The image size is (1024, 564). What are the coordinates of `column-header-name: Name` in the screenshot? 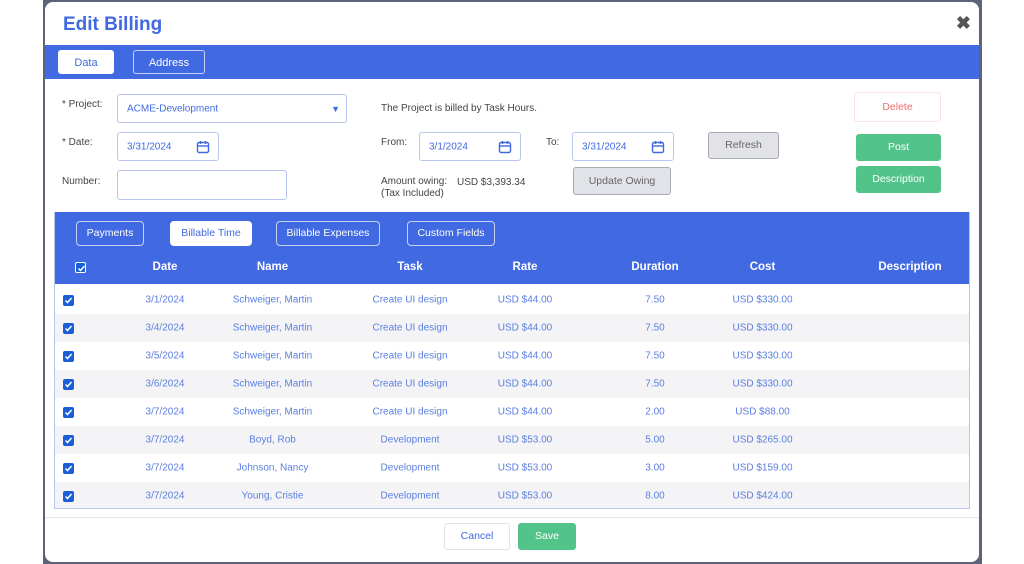 It's located at (272, 267).